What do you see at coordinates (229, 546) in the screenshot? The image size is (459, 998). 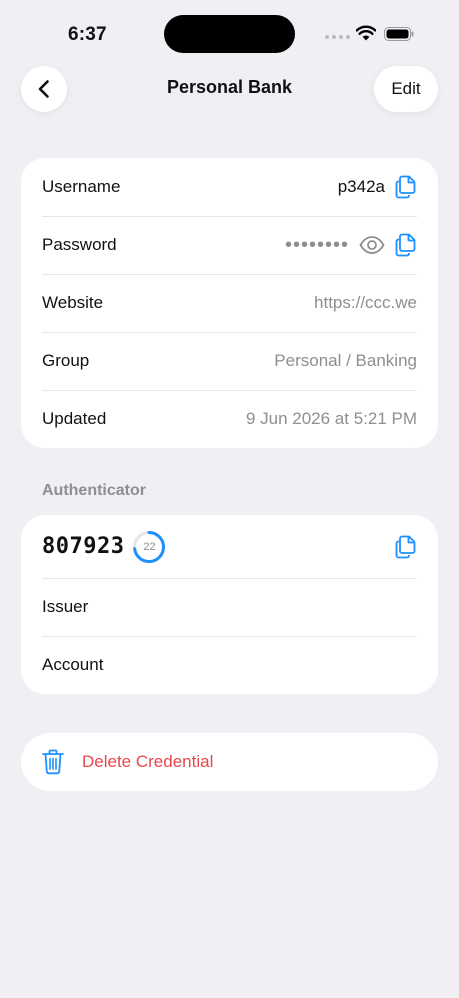 I see `otp-row: 807923 22` at bounding box center [229, 546].